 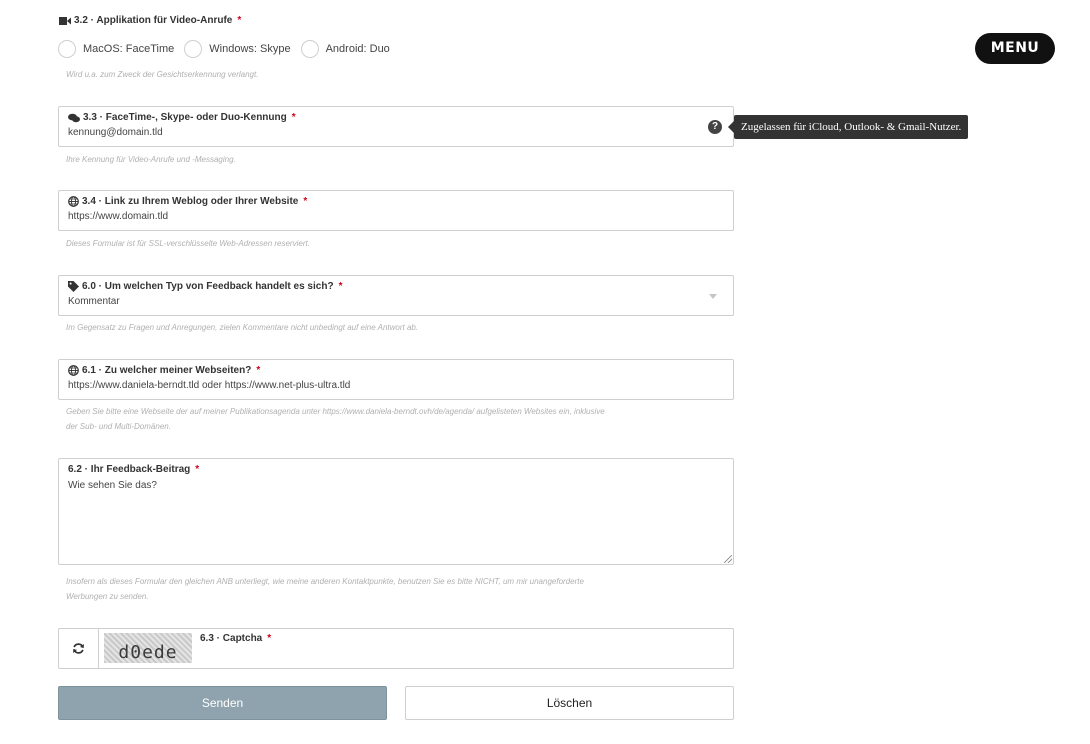 I want to click on video-camera-icon, so click(x=65, y=20).